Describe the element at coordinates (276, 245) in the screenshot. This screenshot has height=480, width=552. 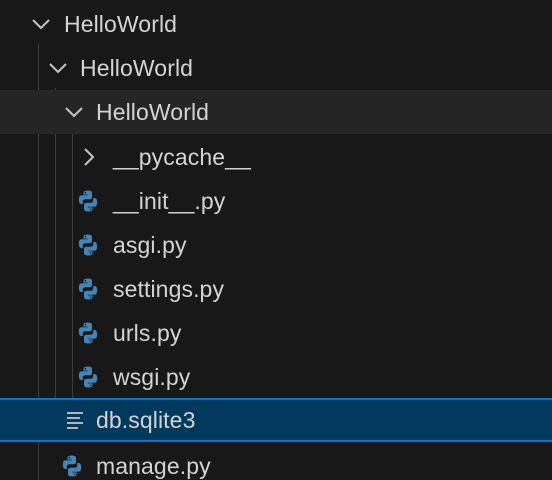
I see `tree-item-asgi-py: asgi.py` at that location.